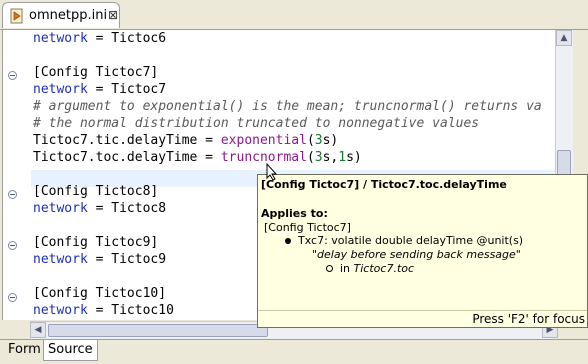 The width and height of the screenshot is (588, 364). What do you see at coordinates (127, 259) in the screenshot?
I see `code-token: = Tictoc9` at bounding box center [127, 259].